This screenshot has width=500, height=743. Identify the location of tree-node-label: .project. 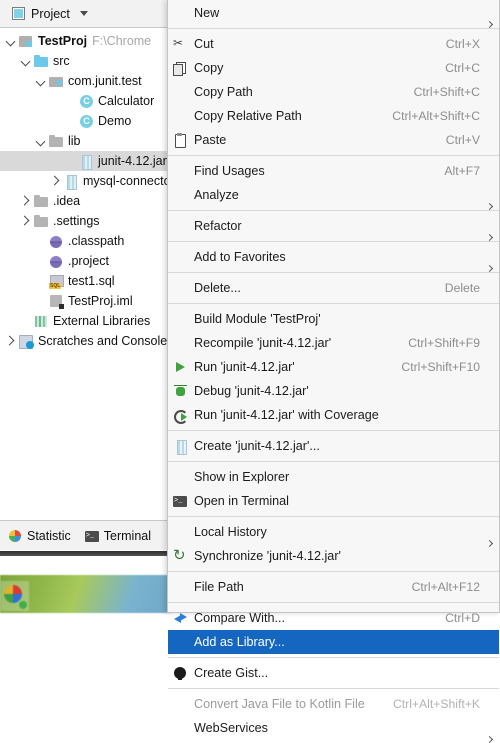
(88, 261).